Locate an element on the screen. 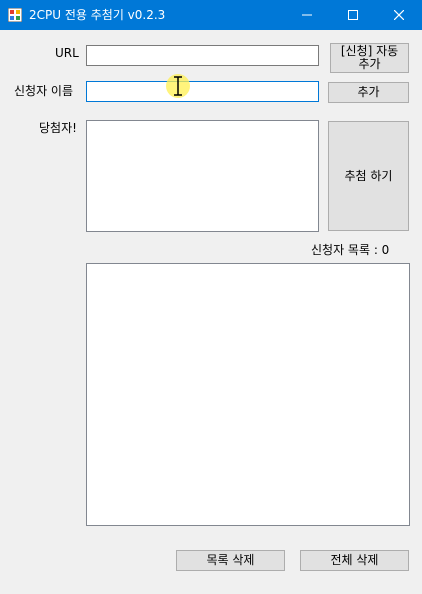  title-bar: 2CPU 전용 추첨기 v0.2.3 is located at coordinates (211, 15).